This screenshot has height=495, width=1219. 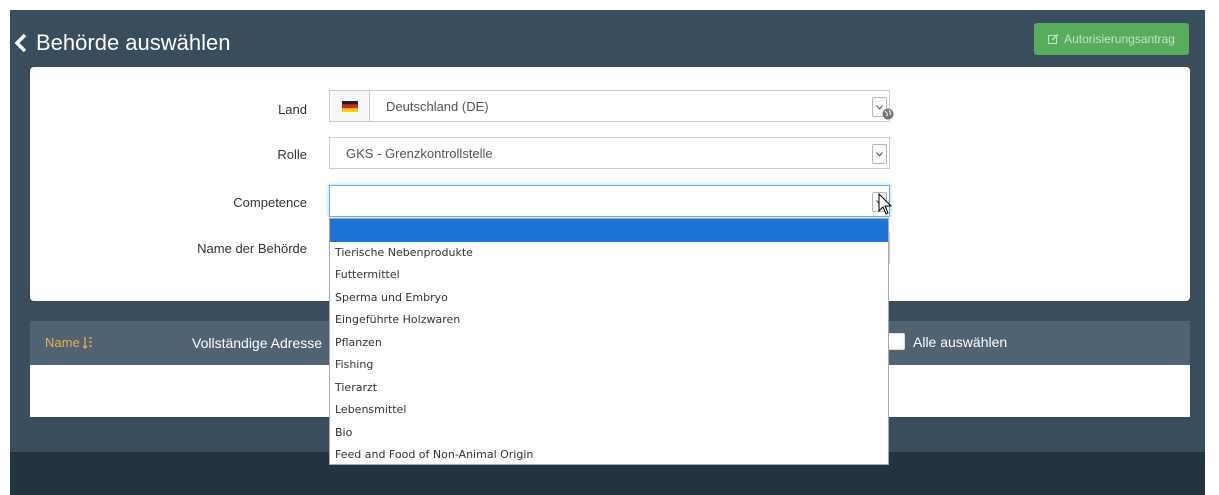 I want to click on dropdown-option: Tierarzt, so click(x=609, y=388).